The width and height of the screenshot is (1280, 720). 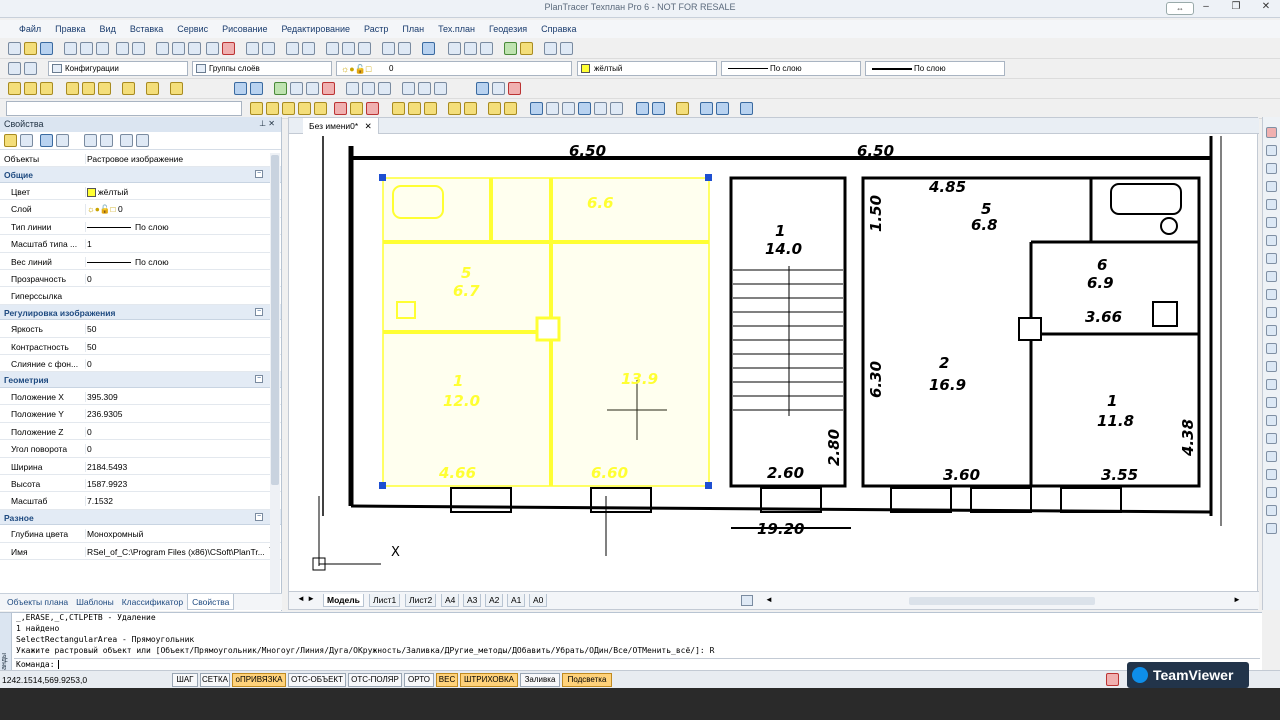 What do you see at coordinates (368, 88) in the screenshot?
I see `tp-tool17-icon` at bounding box center [368, 88].